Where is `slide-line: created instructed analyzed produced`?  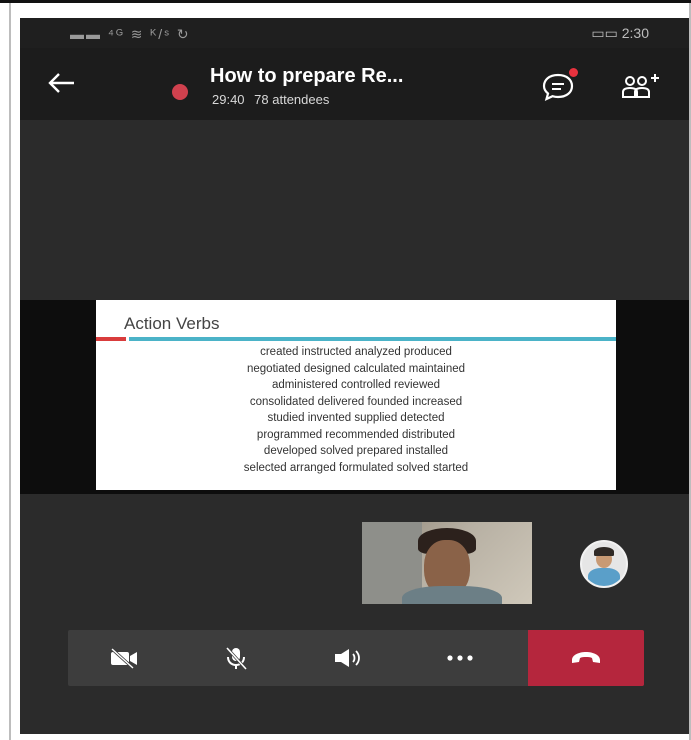 slide-line: created instructed analyzed produced is located at coordinates (356, 352).